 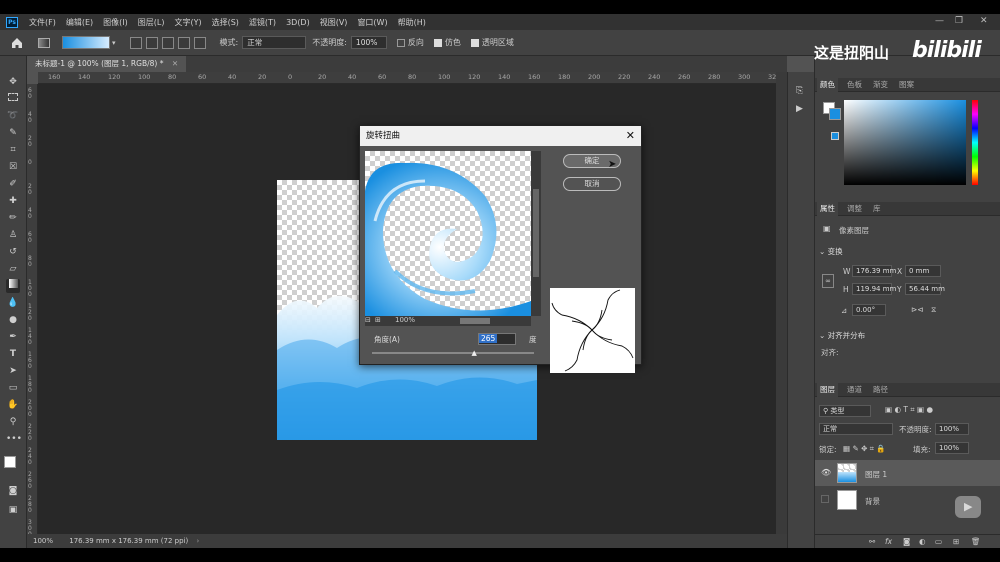 What do you see at coordinates (831, 251) in the screenshot?
I see `transform-section-title: ⌄ 变换` at bounding box center [831, 251].